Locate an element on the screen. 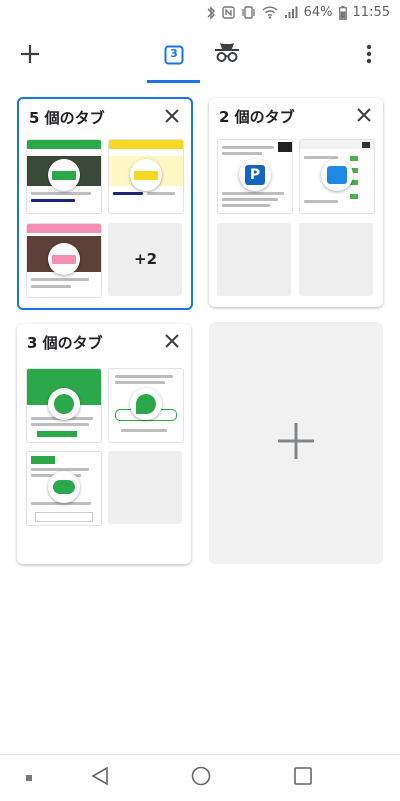 The image size is (400, 801). tab-group-title: 5 個のタブ is located at coordinates (67, 118).